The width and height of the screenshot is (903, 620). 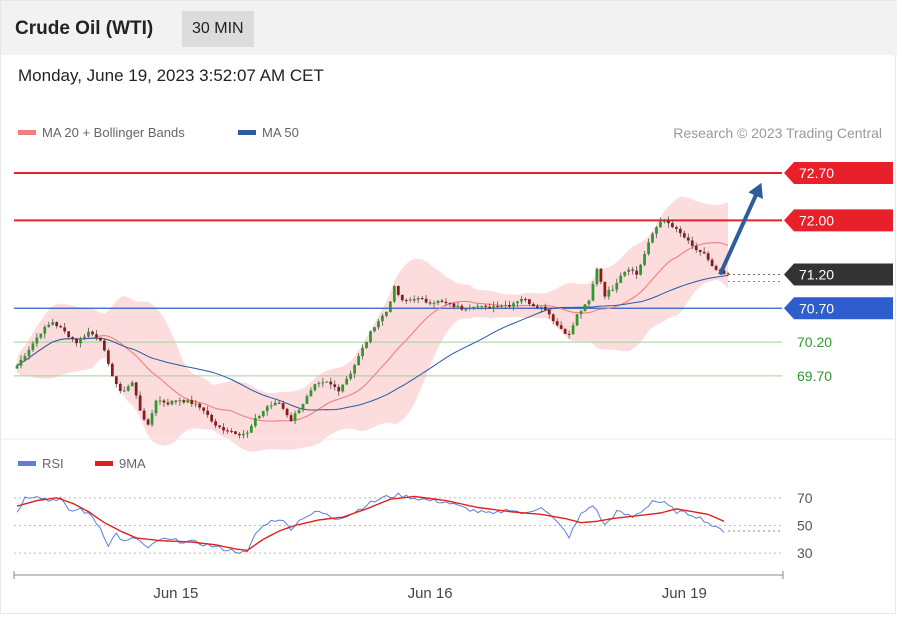 I want to click on level-label-71.20: 71.20, so click(x=816, y=274).